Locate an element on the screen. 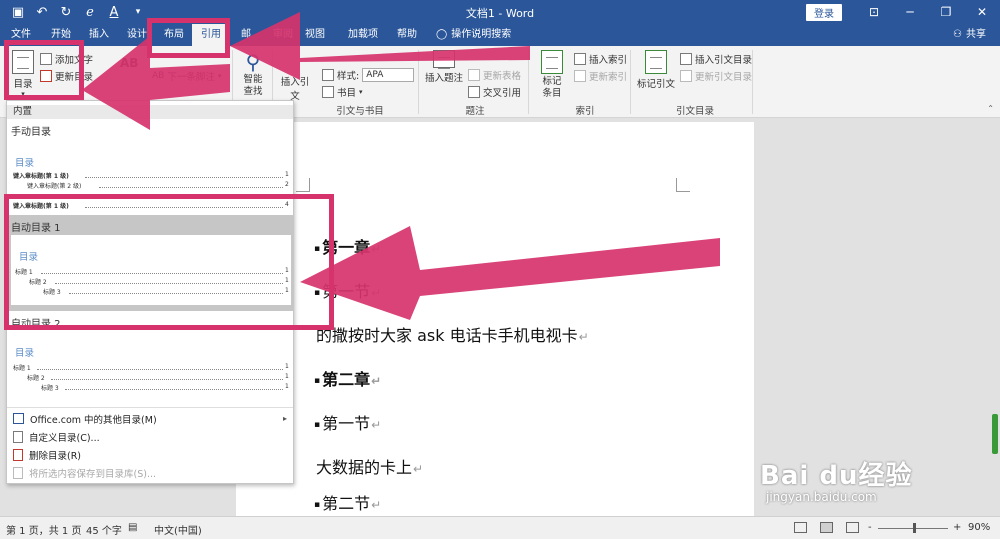  save-icon: ▣ is located at coordinates (18, 12).